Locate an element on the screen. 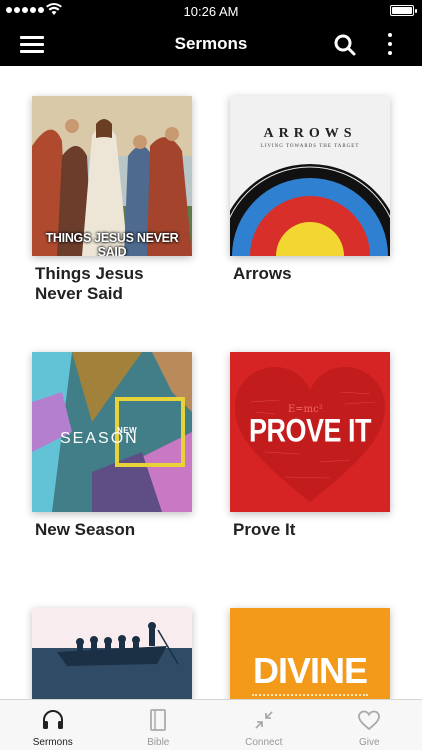  sermon-artwork: E=mc² PROVE IT is located at coordinates (310, 432).